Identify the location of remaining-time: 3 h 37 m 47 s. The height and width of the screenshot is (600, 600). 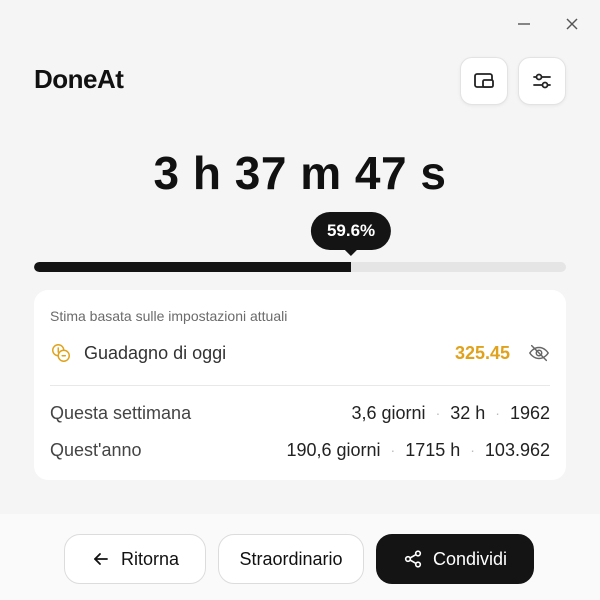
(300, 173).